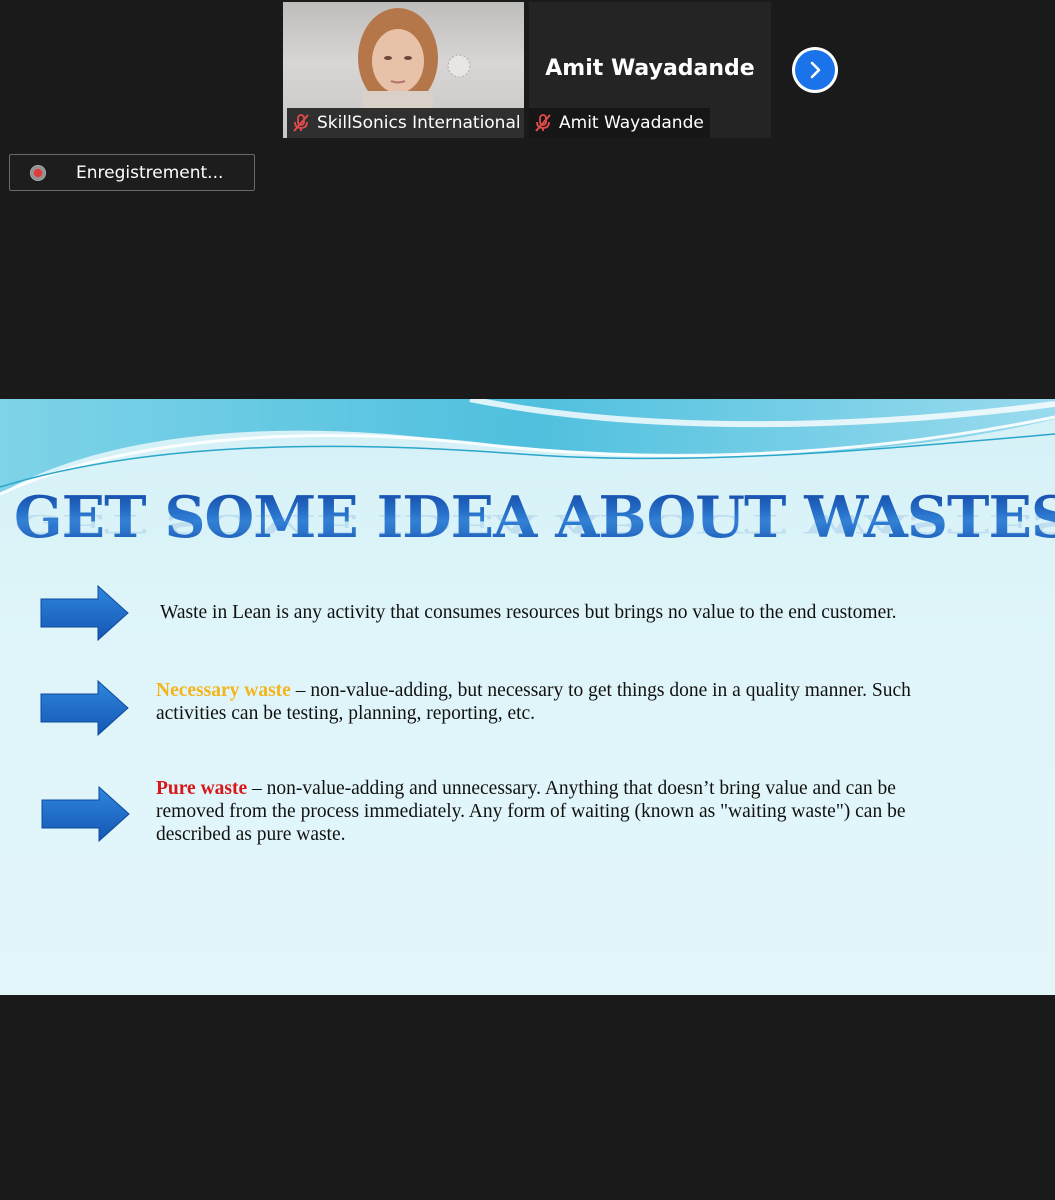  I want to click on participant-name: Amit Wayadande, so click(631, 123).